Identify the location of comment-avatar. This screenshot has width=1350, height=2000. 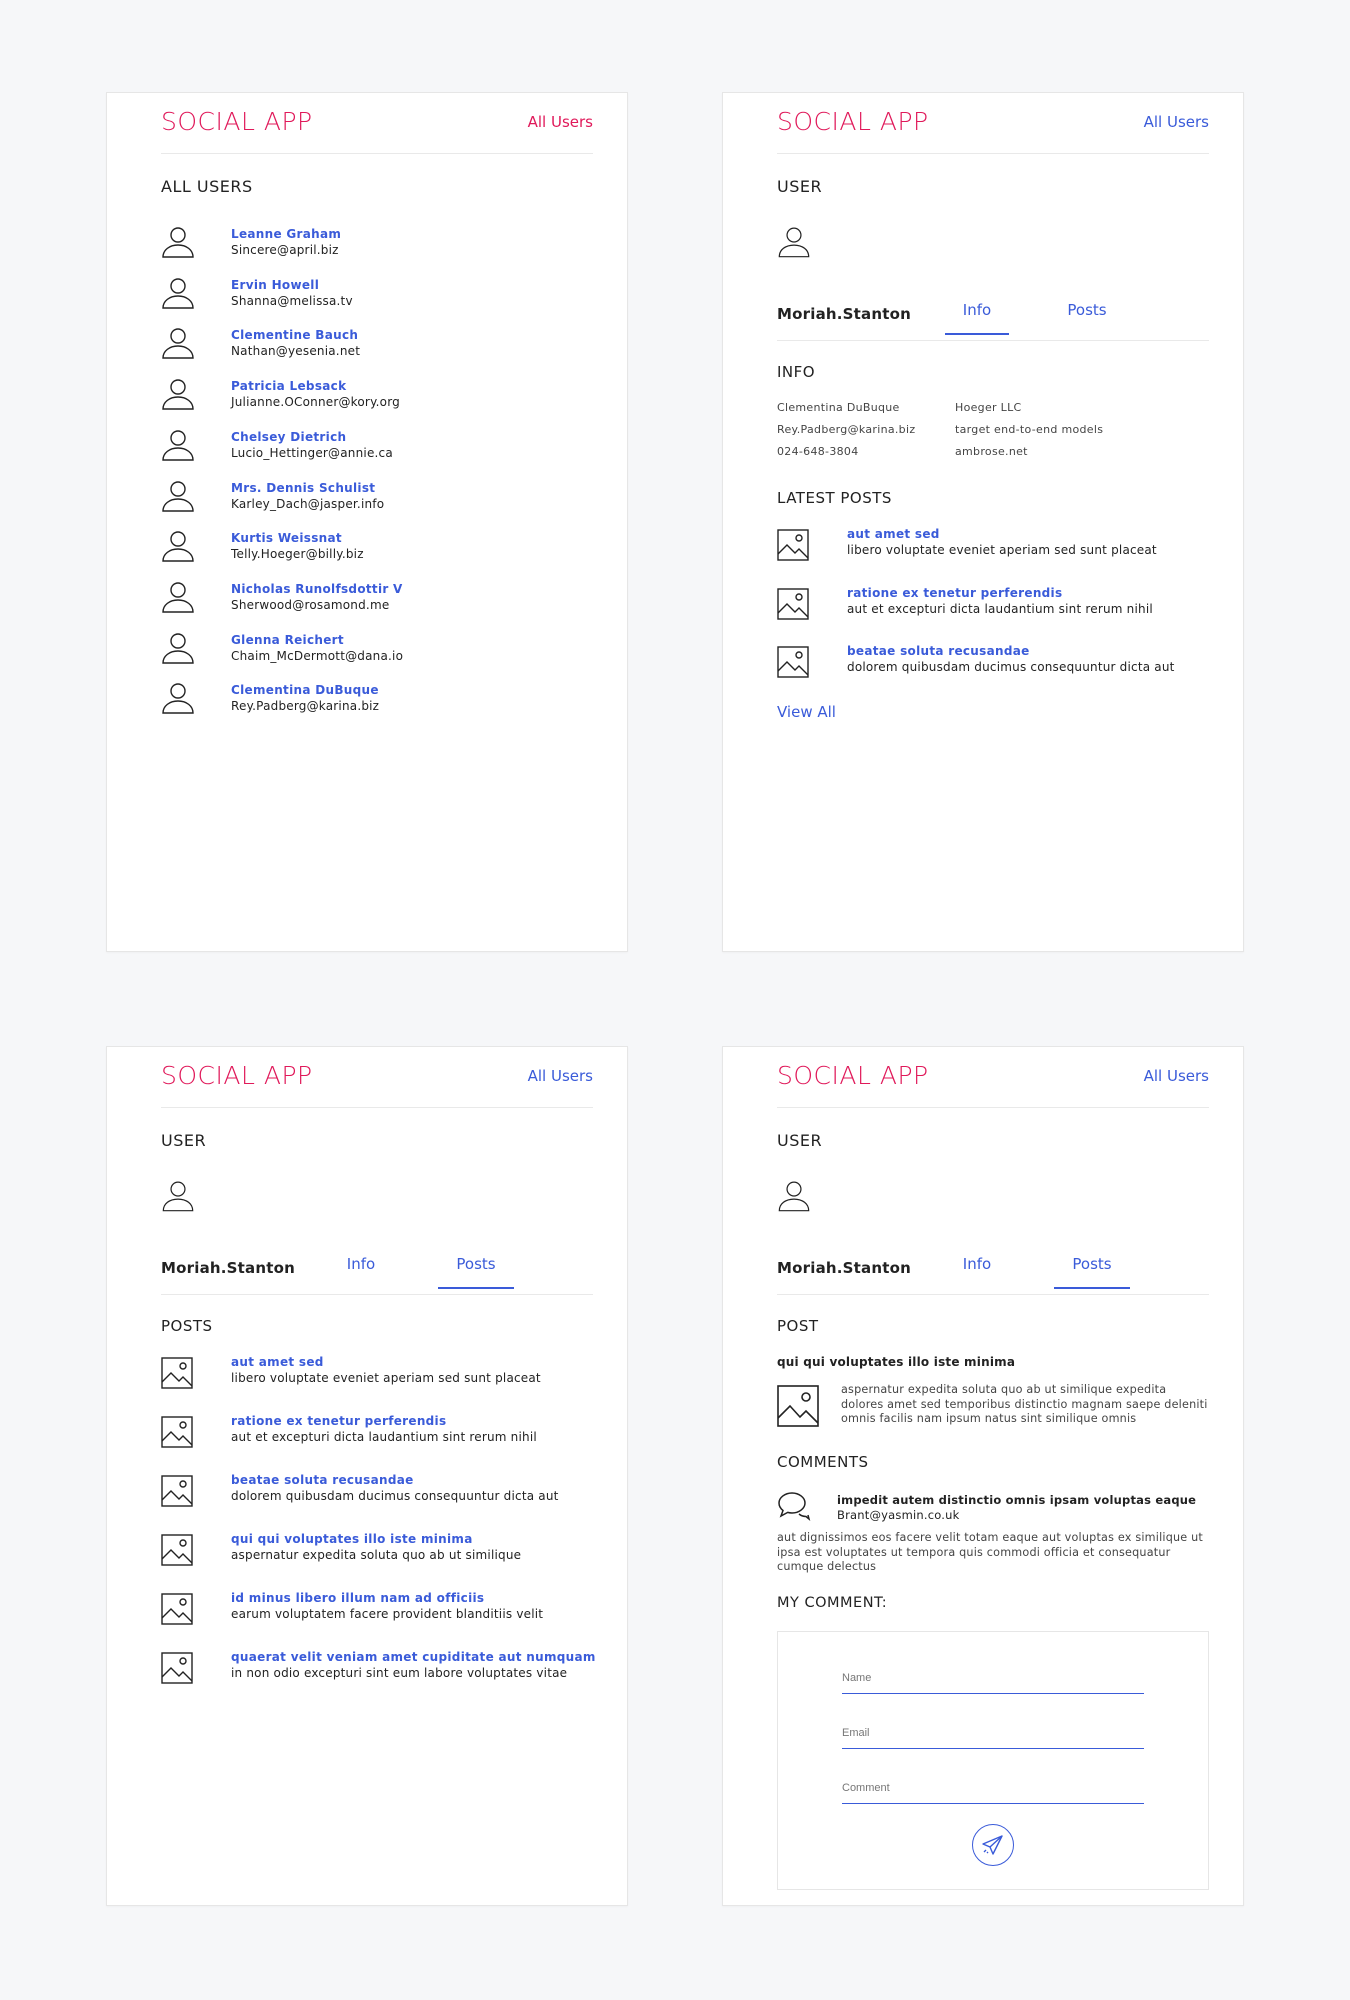
(794, 1509).